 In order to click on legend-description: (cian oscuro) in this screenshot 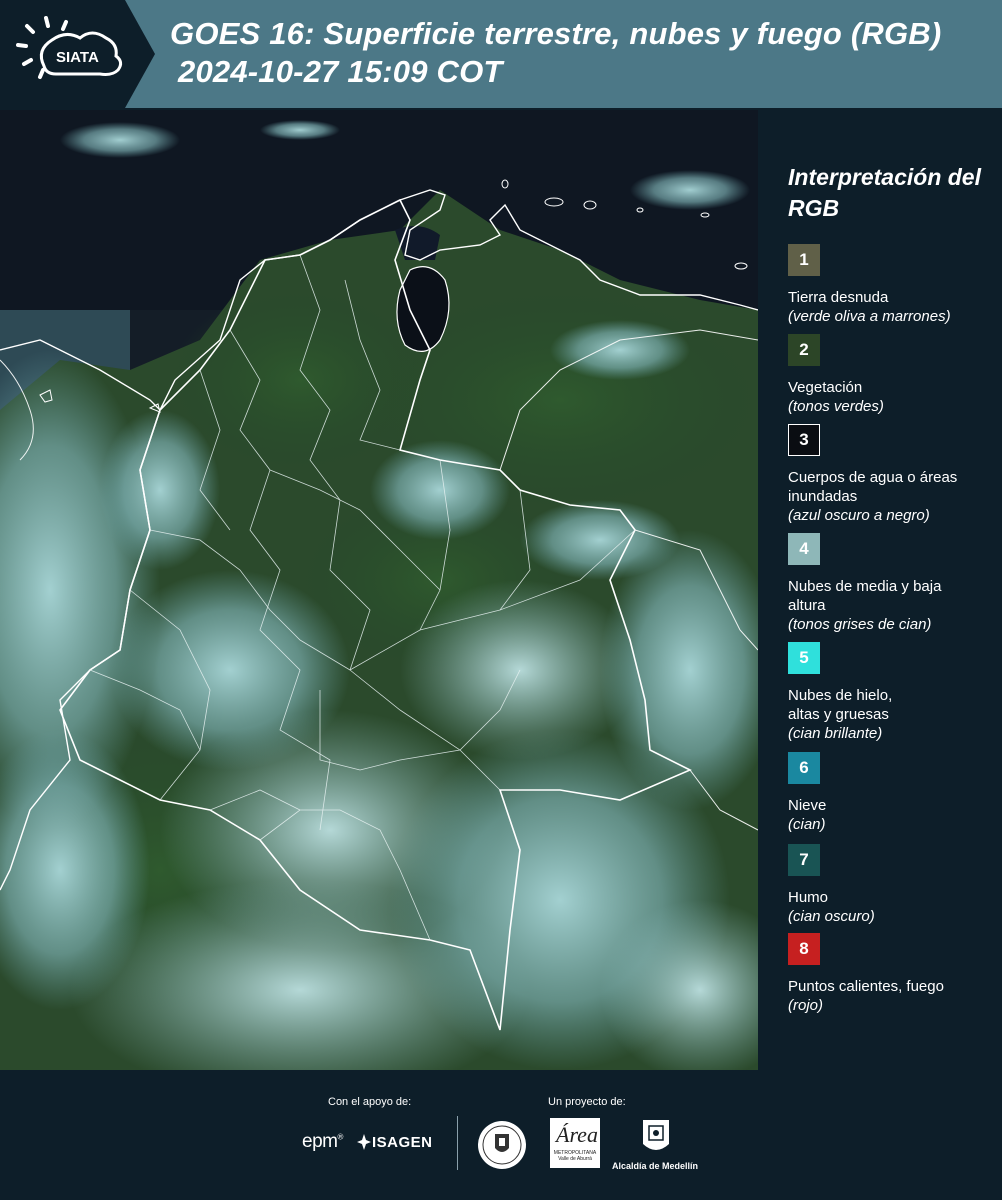, I will do `click(831, 916)`.